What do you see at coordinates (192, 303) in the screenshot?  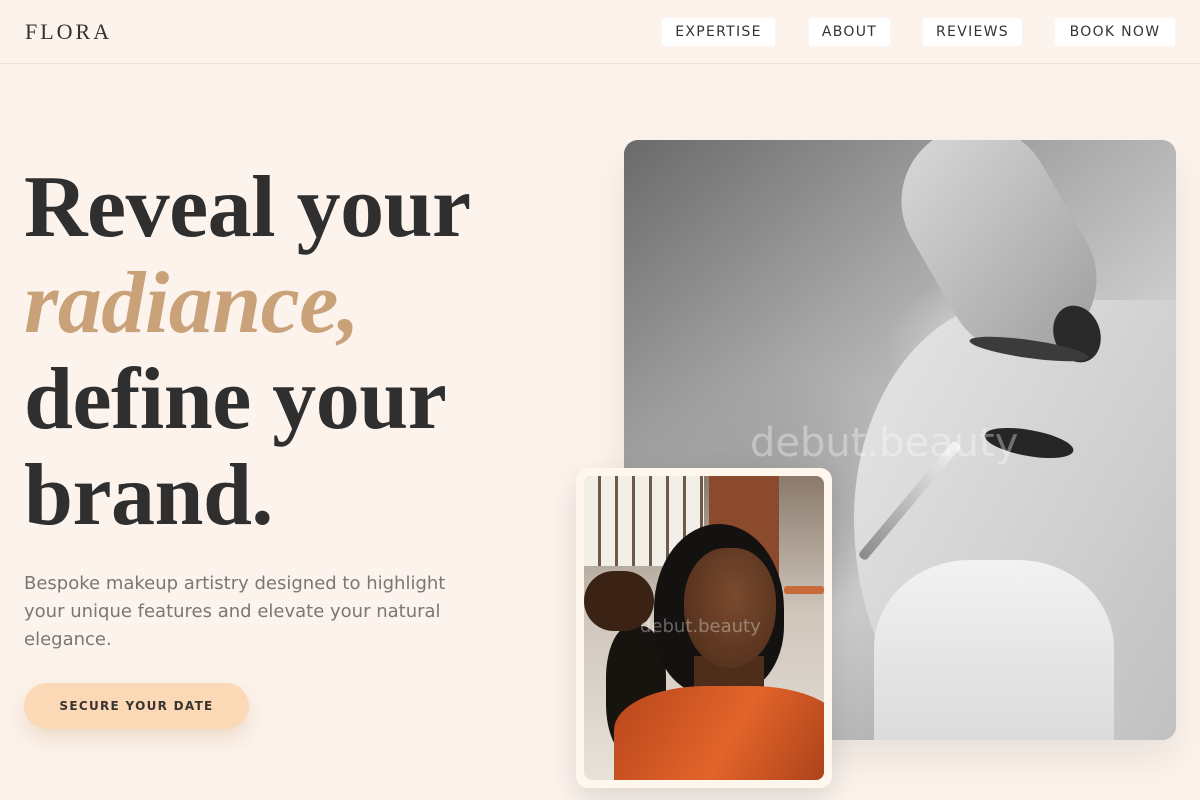 I see `headline-accent: radiance,` at bounding box center [192, 303].